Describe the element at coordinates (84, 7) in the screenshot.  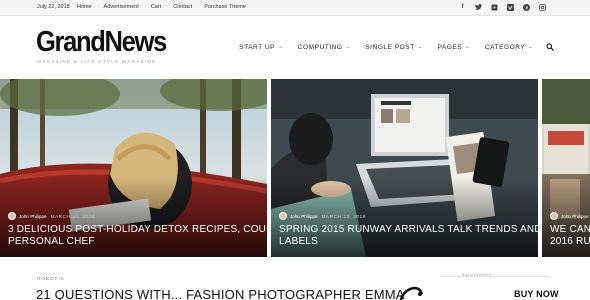
I see `top-link-home: Home` at that location.